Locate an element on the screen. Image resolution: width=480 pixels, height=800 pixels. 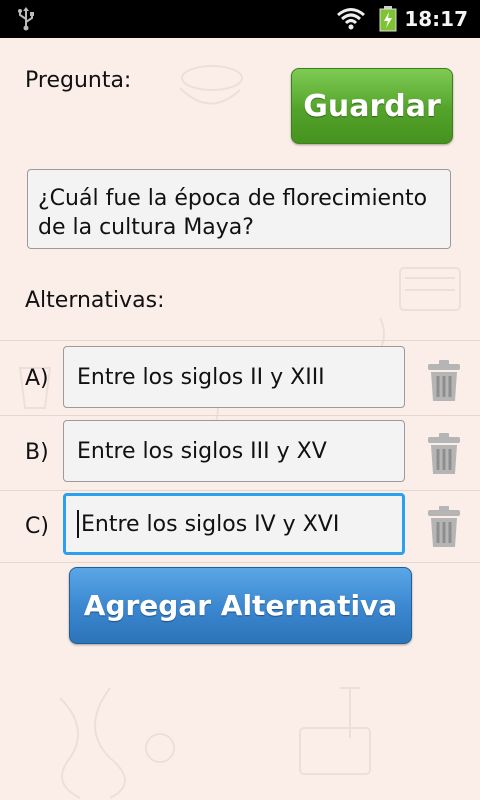
alternative-input-b: Entre los siglos III y XV is located at coordinates (234, 451).